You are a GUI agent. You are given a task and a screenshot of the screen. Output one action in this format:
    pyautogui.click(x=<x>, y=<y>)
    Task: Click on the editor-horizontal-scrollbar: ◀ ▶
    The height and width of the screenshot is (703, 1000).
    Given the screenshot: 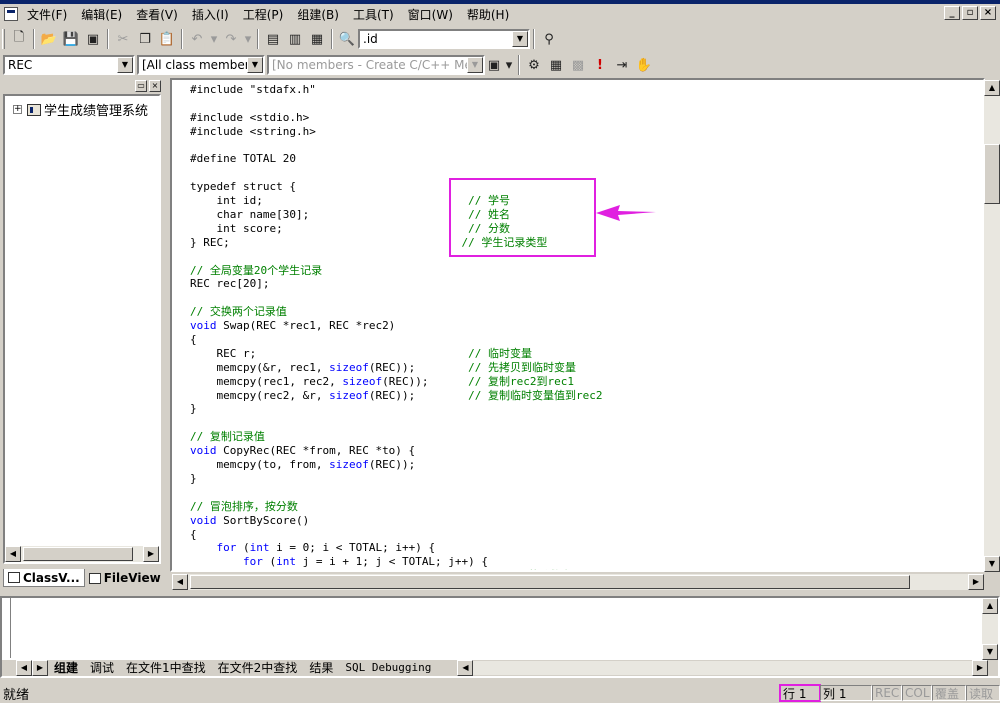 What is the action you would take?
    pyautogui.click(x=578, y=582)
    